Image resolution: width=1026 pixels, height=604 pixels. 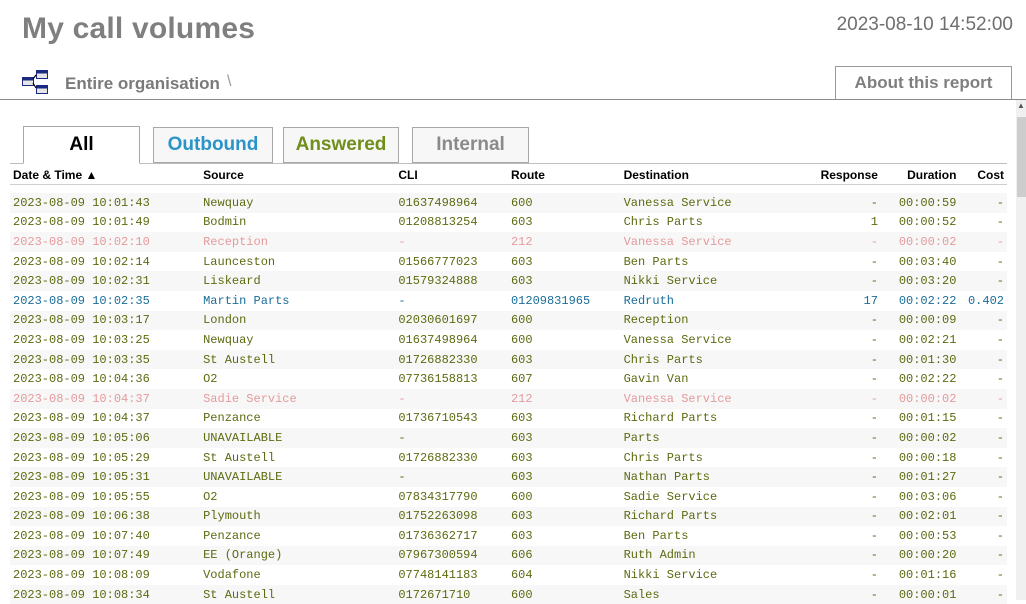 What do you see at coordinates (920, 517) in the screenshot?
I see `duration-cell: 00:02:01` at bounding box center [920, 517].